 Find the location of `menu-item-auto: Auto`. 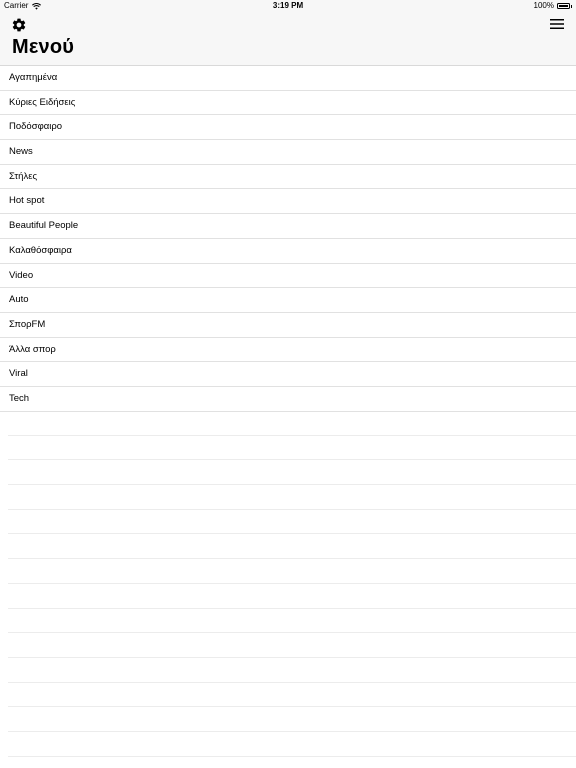

menu-item-auto: Auto is located at coordinates (288, 300).